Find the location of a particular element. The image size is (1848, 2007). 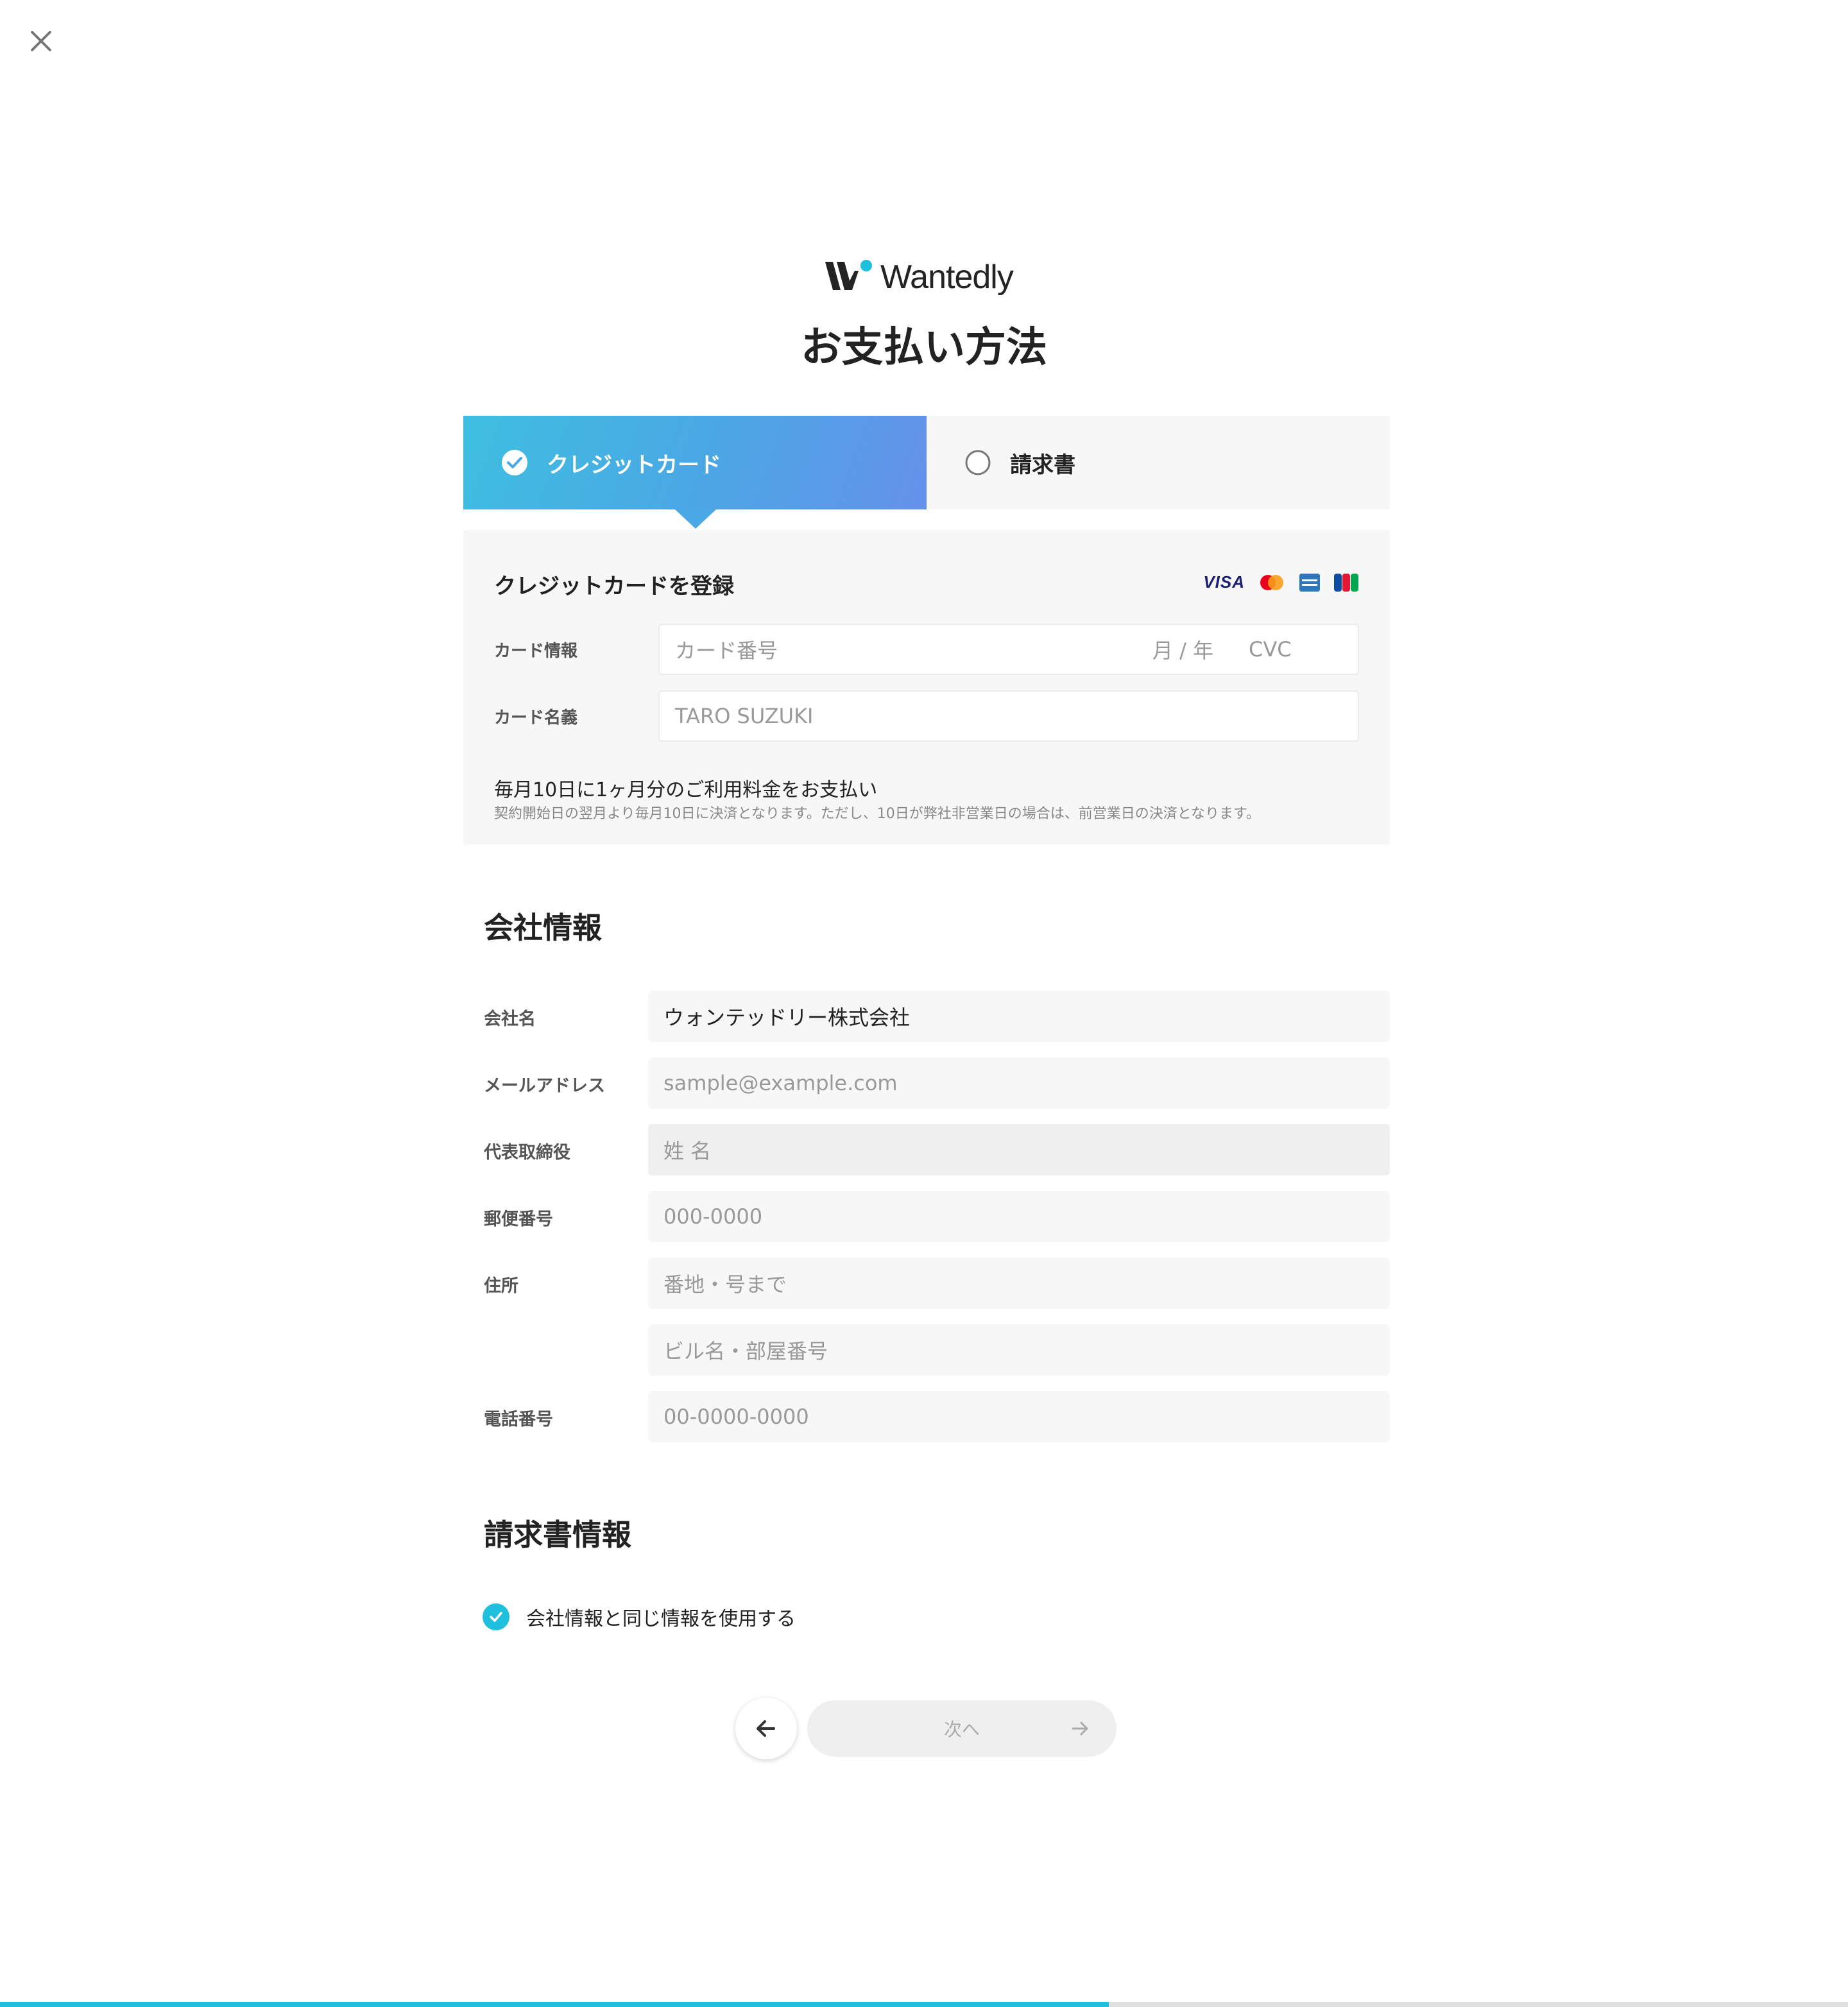

card-expiry-input: 月 / 年 is located at coordinates (1201, 649).